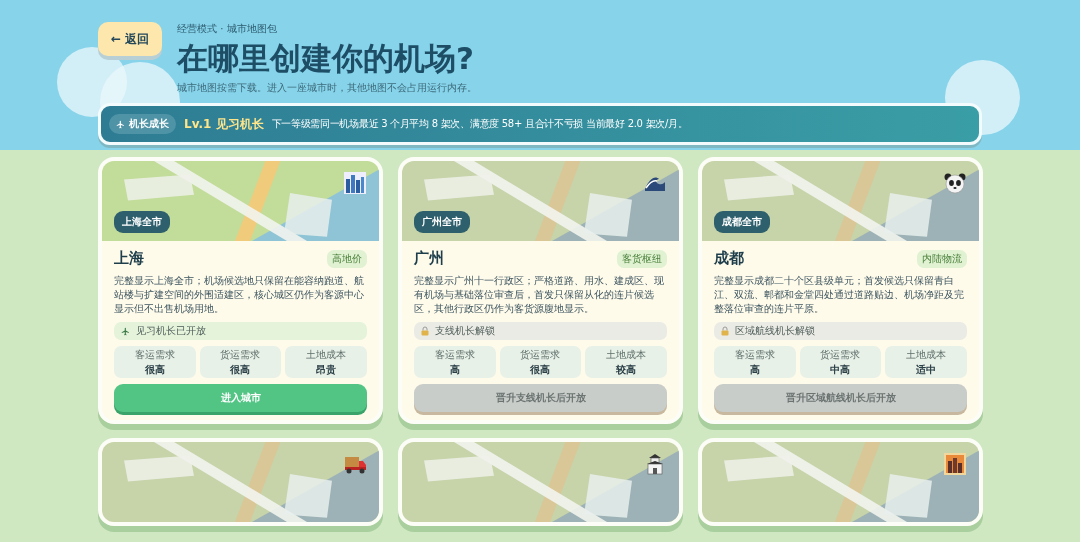 The image size is (1080, 542). What do you see at coordinates (479, 124) in the screenshot?
I see `rank-note: 下一等级需同一机场最近 3 个月平均 8 架次、满意度 58+ 且合计不亏损 当前最好 2.0 架次/月。` at bounding box center [479, 124].